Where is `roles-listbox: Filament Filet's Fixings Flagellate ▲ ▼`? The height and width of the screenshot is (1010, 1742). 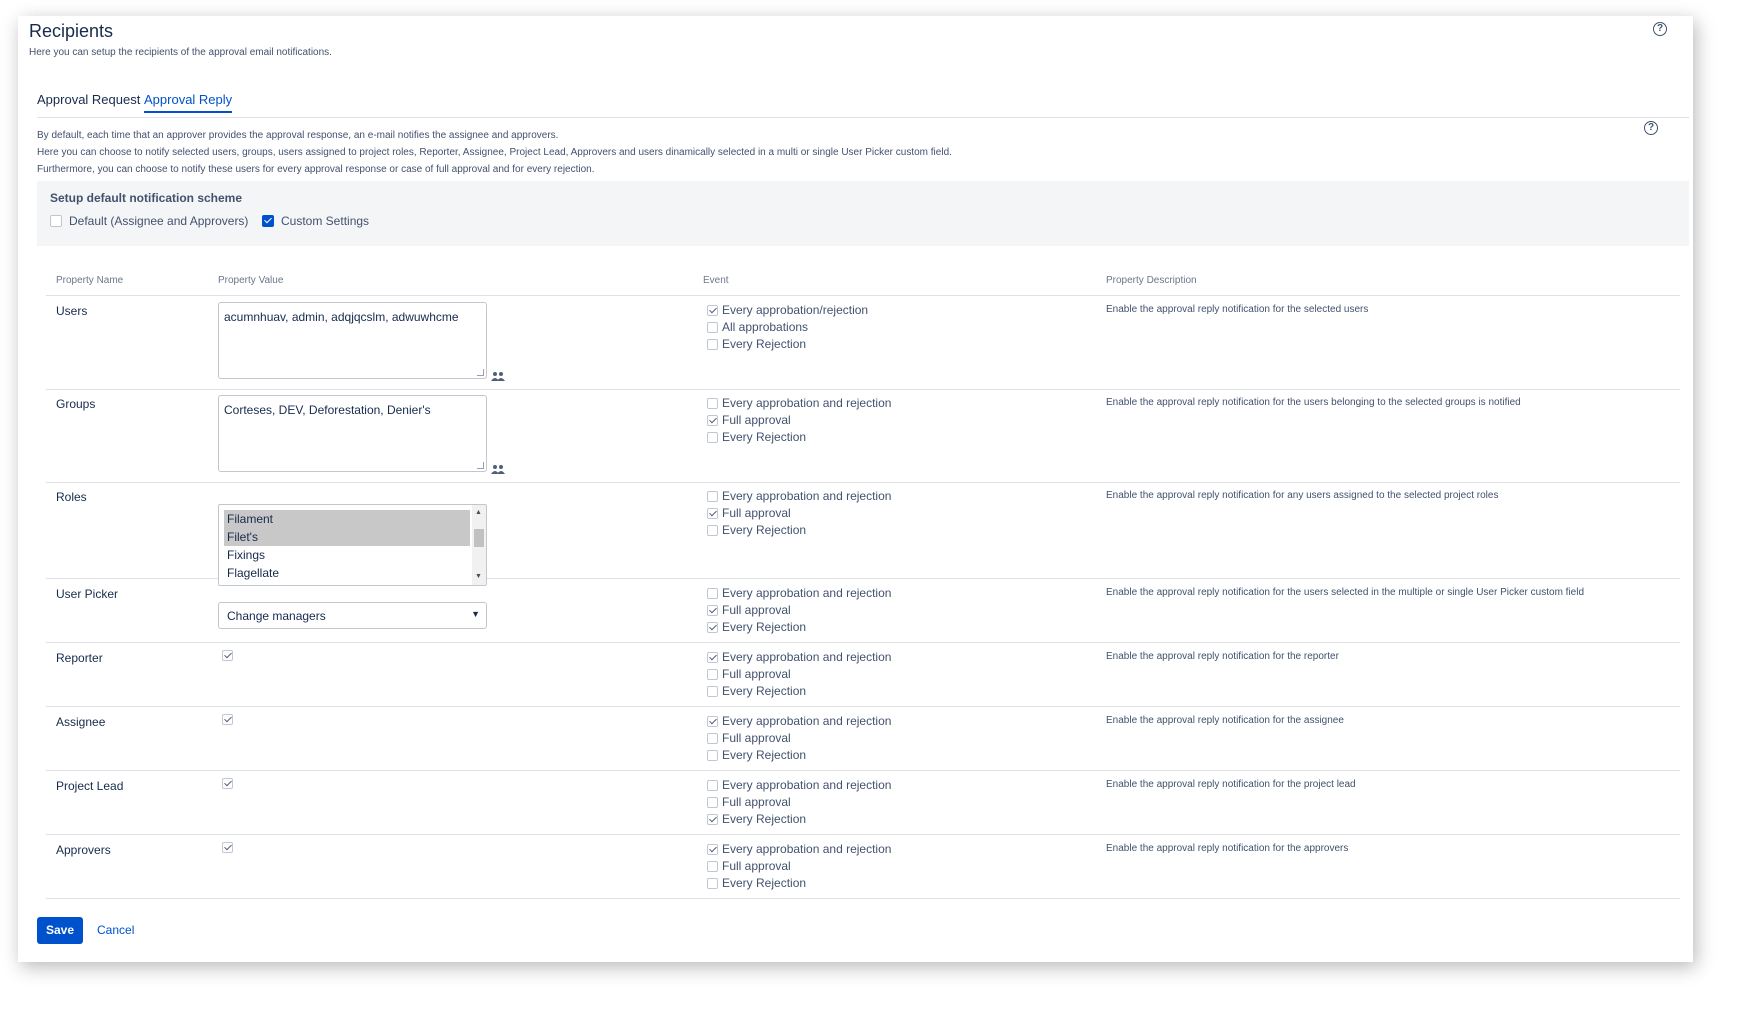 roles-listbox: Filament Filet's Fixings Flagellate ▲ ▼ is located at coordinates (352, 545).